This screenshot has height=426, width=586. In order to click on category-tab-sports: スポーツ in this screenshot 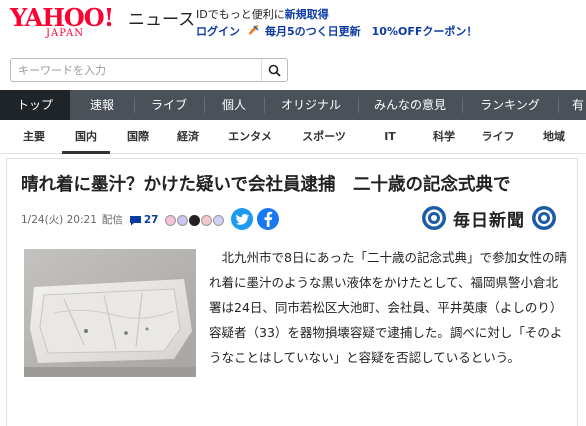, I will do `click(324, 137)`.